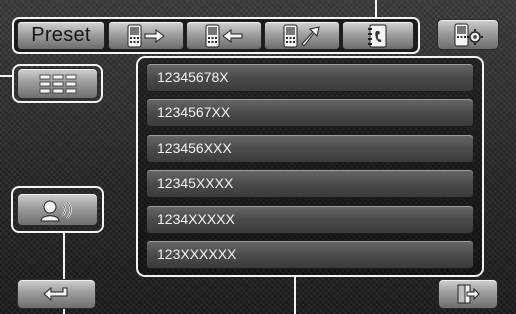 This screenshot has height=314, width=516. I want to click on phone-settings-icon, so click(468, 35).